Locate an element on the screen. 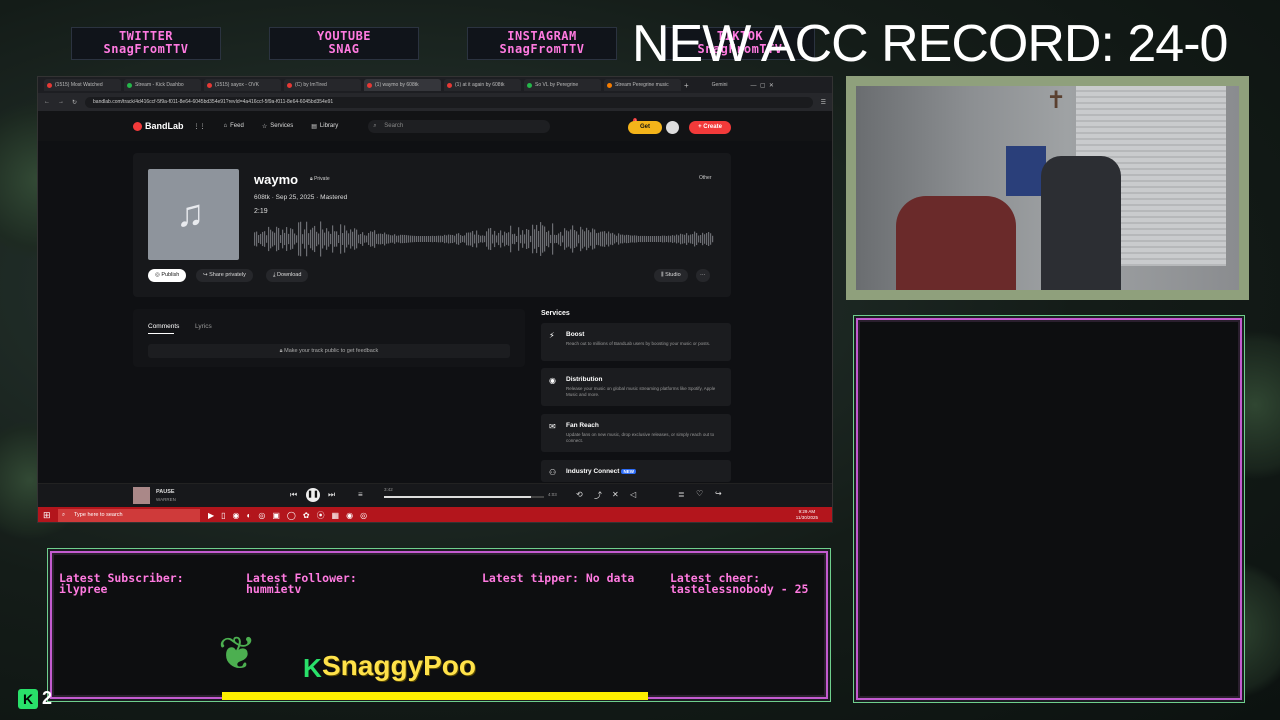 The height and width of the screenshot is (720, 1280). browser-tab: (1515) sayox - OVK is located at coordinates (242, 85).